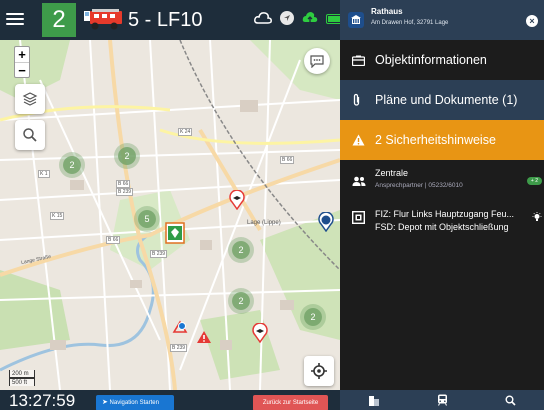 The height and width of the screenshot is (410, 544). I want to click on top-bar: 2 5 - LF10, so click(173, 20).